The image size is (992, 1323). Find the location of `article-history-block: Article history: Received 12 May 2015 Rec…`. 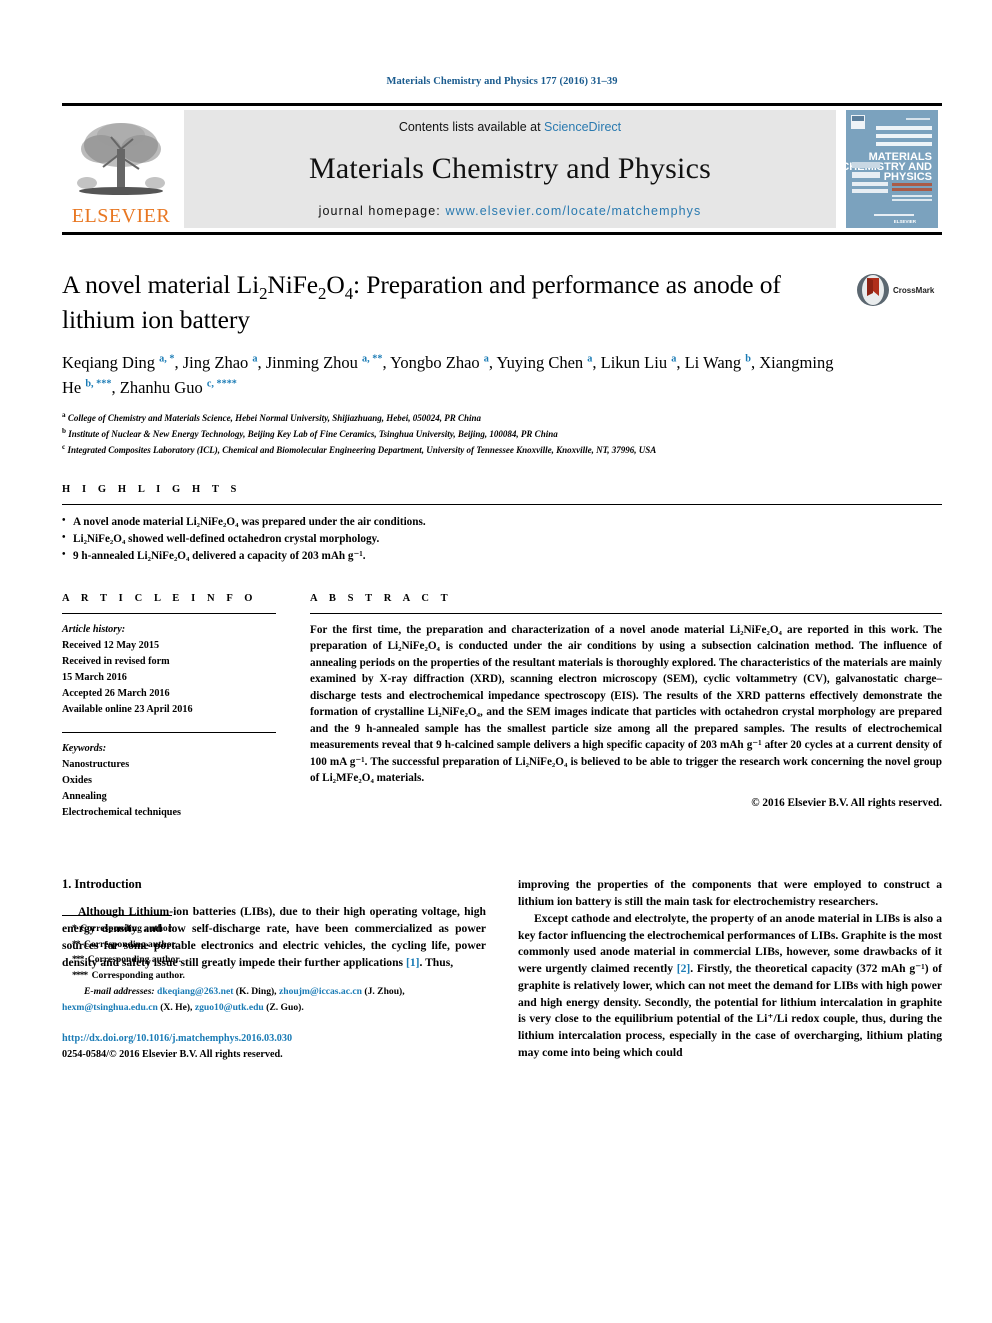

article-history-block: Article history: Received 12 May 2015 Rec… is located at coordinates (169, 666).